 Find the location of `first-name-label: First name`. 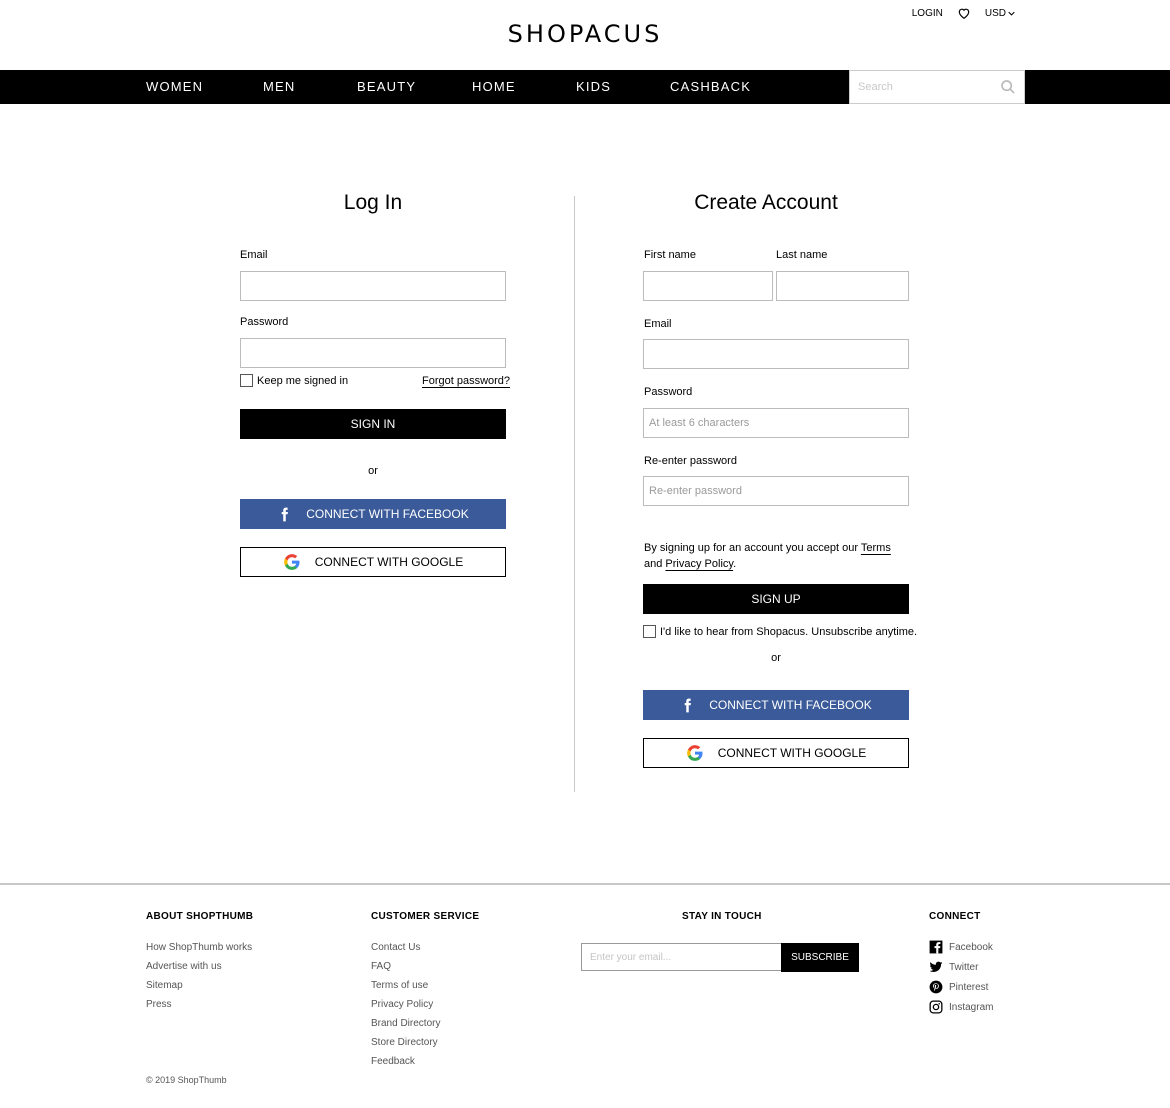

first-name-label: First name is located at coordinates (670, 255).